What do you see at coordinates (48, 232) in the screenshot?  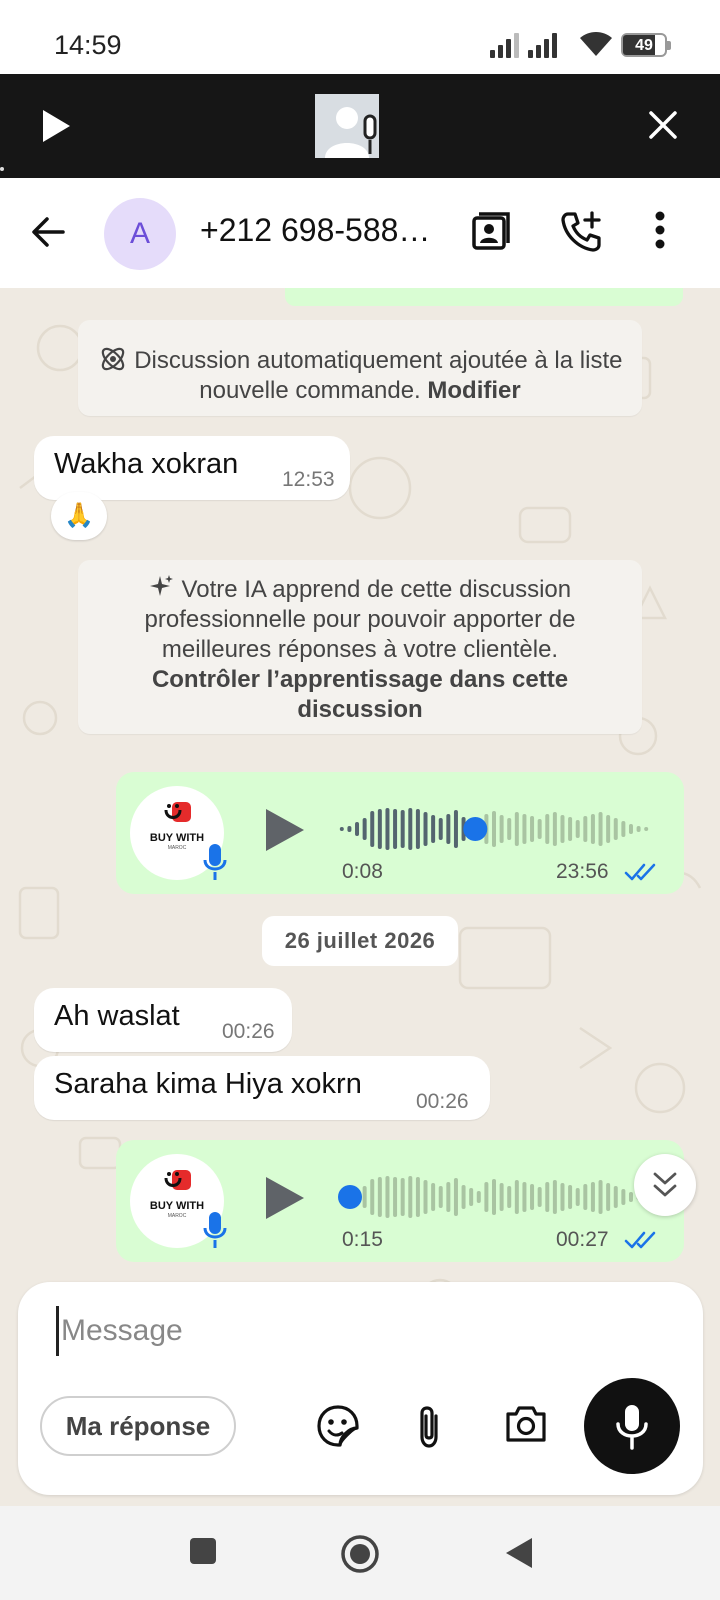 I see `back-arrow-icon` at bounding box center [48, 232].